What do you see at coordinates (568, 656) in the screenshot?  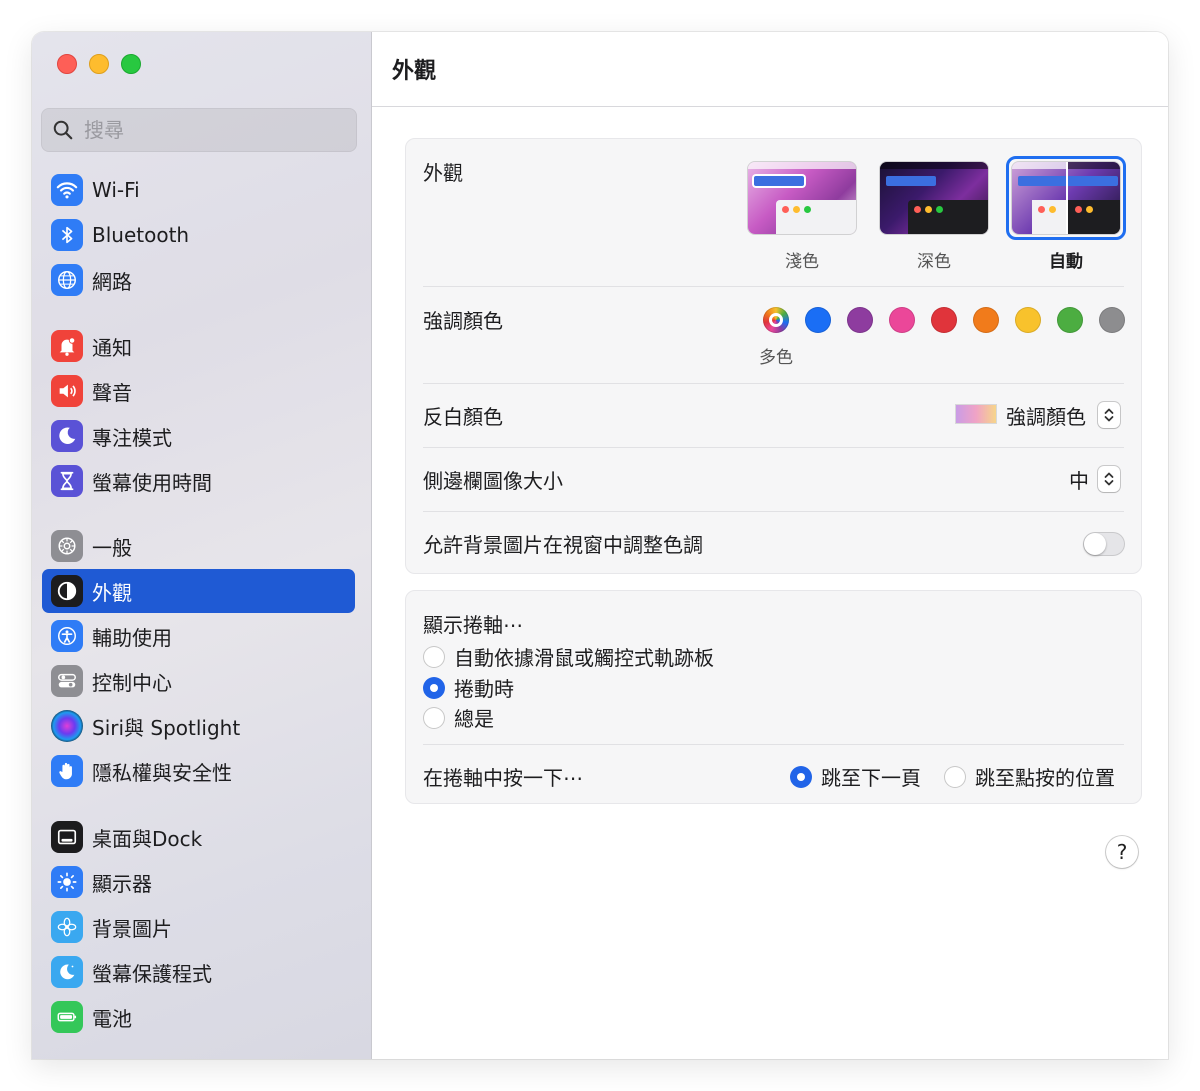 I see `scrollbars-auto-radio: 自動依據滑鼠或觸控式軌跡板` at bounding box center [568, 656].